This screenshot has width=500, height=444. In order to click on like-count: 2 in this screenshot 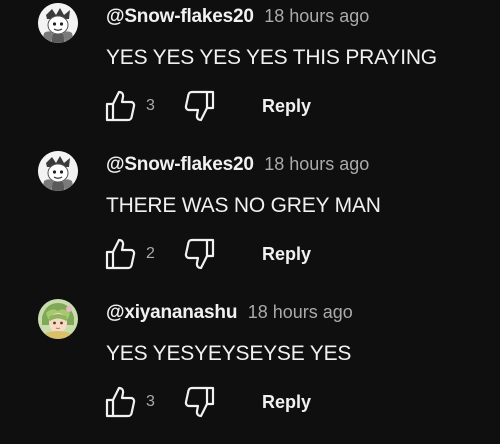, I will do `click(150, 253)`.